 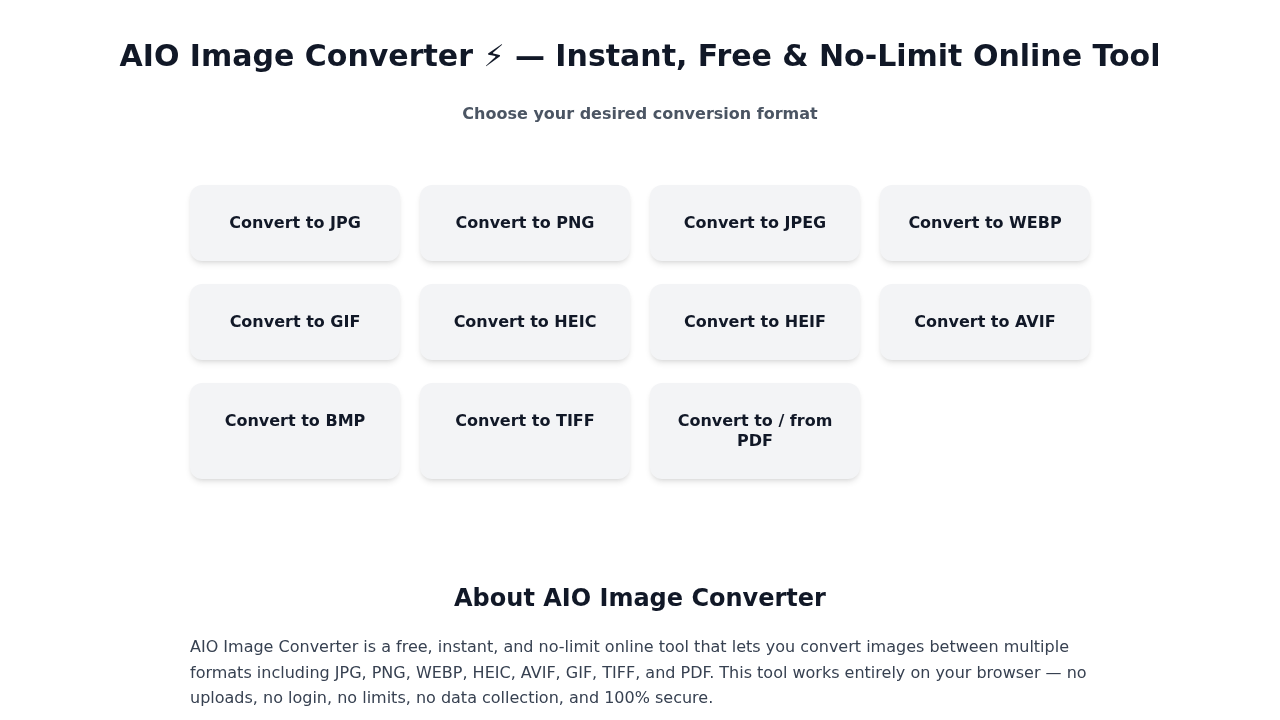 What do you see at coordinates (640, 56) in the screenshot?
I see `page-title: AIO Image Converter ⚡ — Instant, Free & No-Limit Online Tool` at bounding box center [640, 56].